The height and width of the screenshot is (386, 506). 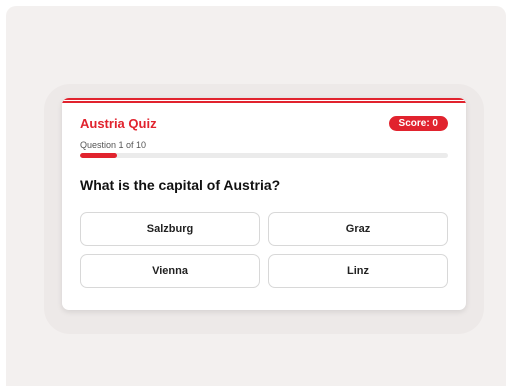 I want to click on question-text: What is the capital of Austria?, so click(x=180, y=185).